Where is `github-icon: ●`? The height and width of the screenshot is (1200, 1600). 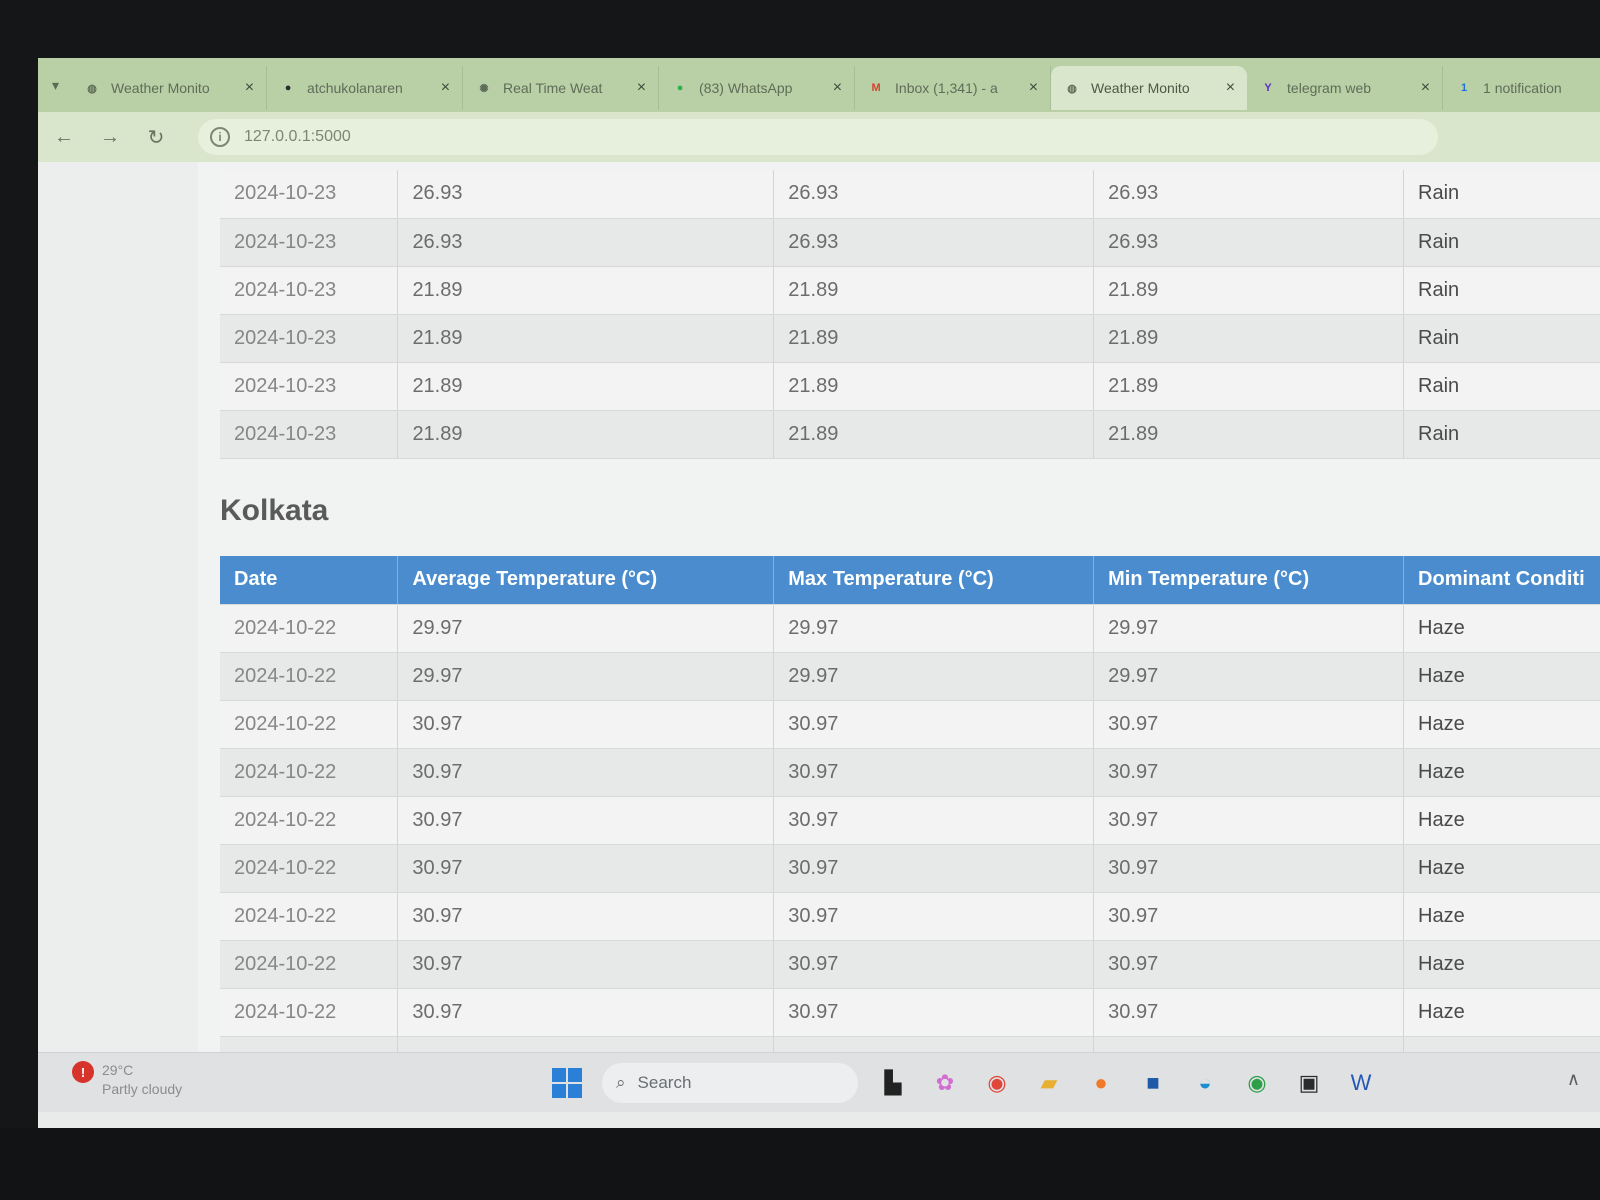 github-icon: ● is located at coordinates (288, 88).